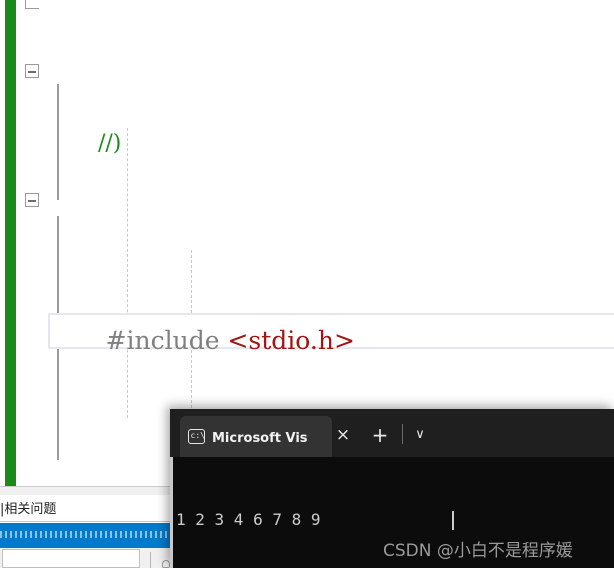 The width and height of the screenshot is (614, 568). Describe the element at coordinates (166, 564) in the screenshot. I see `lock-icon` at that location.